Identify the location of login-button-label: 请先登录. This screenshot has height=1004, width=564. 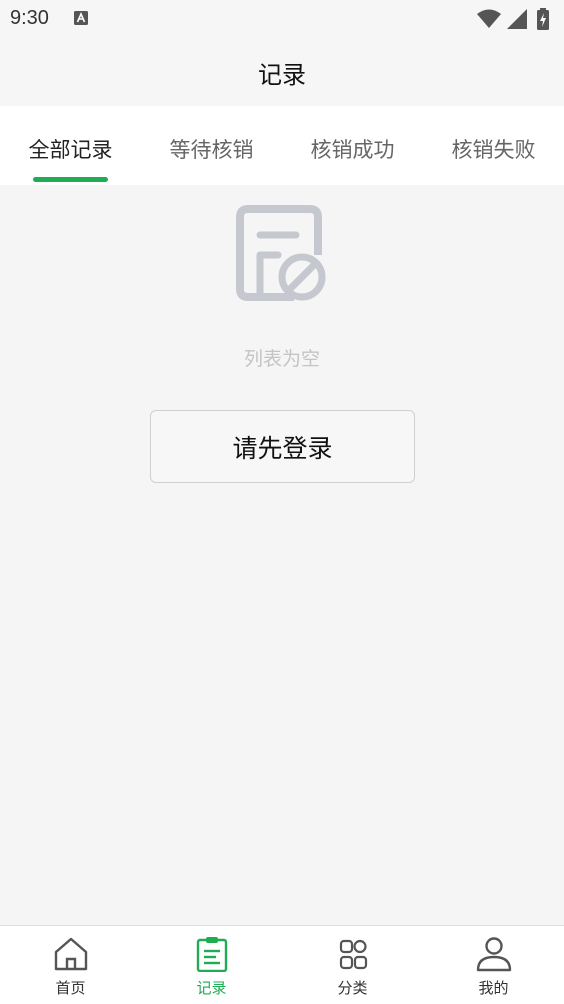
(282, 448).